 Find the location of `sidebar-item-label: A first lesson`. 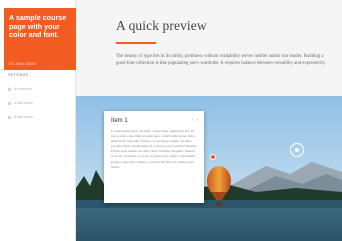

sidebar-item-label: A first lesson is located at coordinates (23, 103).